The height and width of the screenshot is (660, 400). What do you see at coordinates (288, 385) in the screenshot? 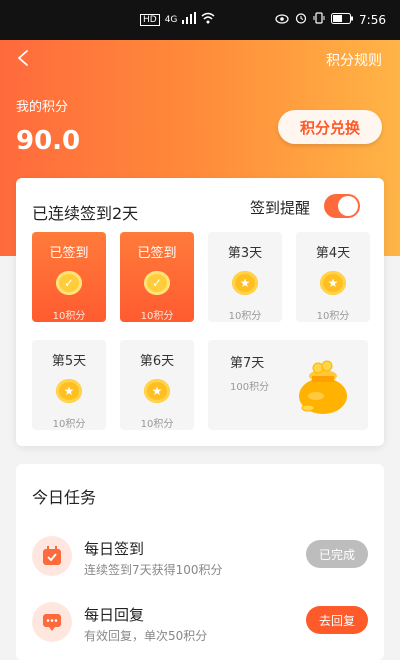
I see `day-card-7: 第7天 100积分` at bounding box center [288, 385].